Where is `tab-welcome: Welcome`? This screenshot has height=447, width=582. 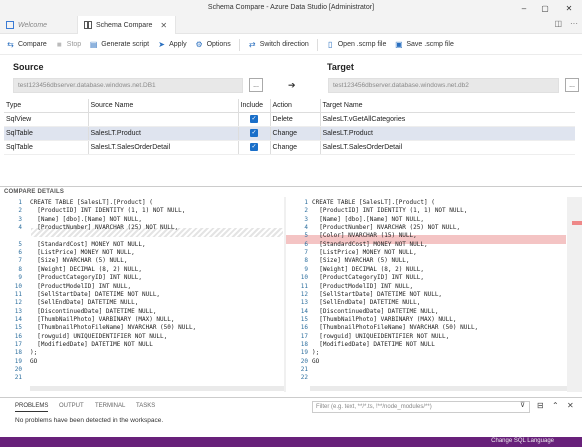
tab-welcome: Welcome is located at coordinates (39, 25).